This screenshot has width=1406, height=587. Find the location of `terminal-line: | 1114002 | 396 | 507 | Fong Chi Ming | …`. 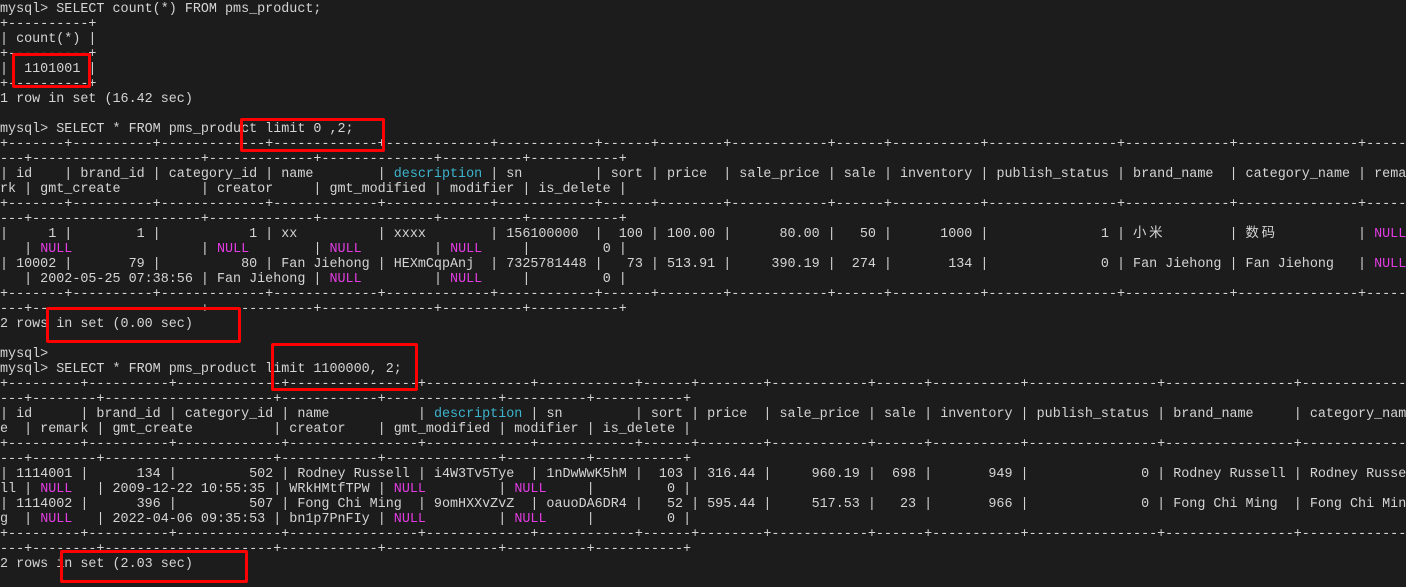

terminal-line: | 1114002 | 396 | 507 | Fong Chi Ming | … is located at coordinates (703, 504).